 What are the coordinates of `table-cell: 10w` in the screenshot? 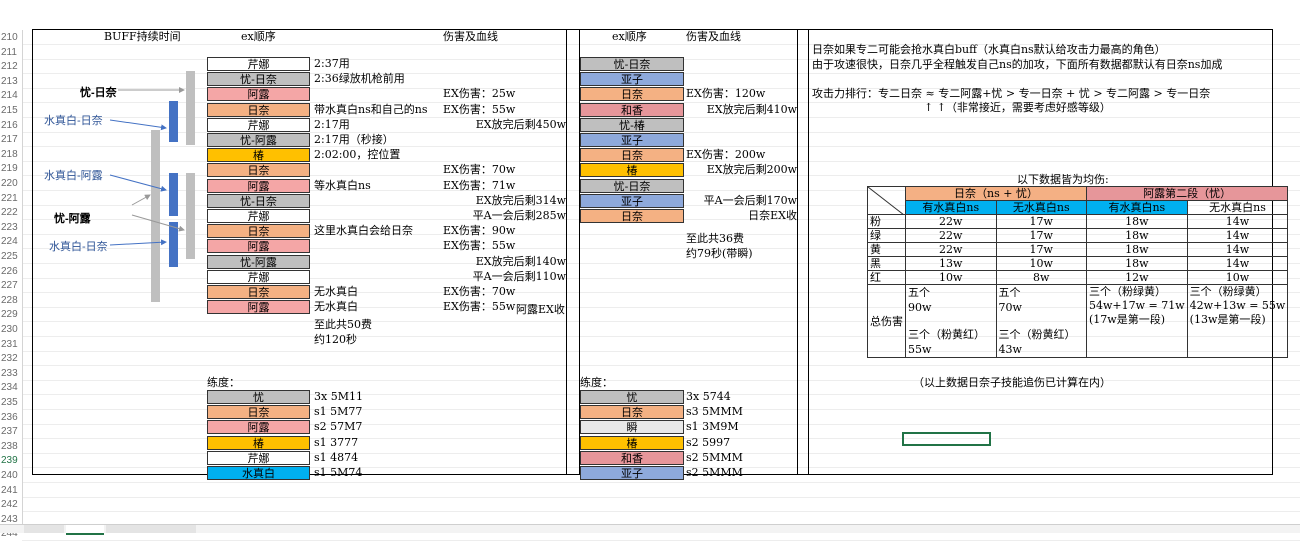 It's located at (1237, 277).